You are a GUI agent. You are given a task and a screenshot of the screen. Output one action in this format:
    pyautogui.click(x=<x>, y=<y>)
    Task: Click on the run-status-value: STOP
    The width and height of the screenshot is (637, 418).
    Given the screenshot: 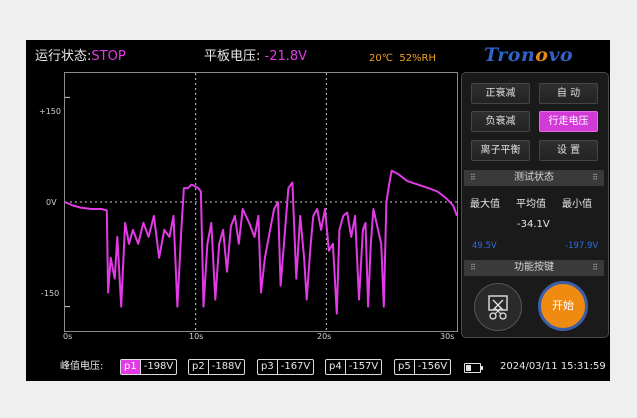 What is the action you would take?
    pyautogui.click(x=108, y=56)
    